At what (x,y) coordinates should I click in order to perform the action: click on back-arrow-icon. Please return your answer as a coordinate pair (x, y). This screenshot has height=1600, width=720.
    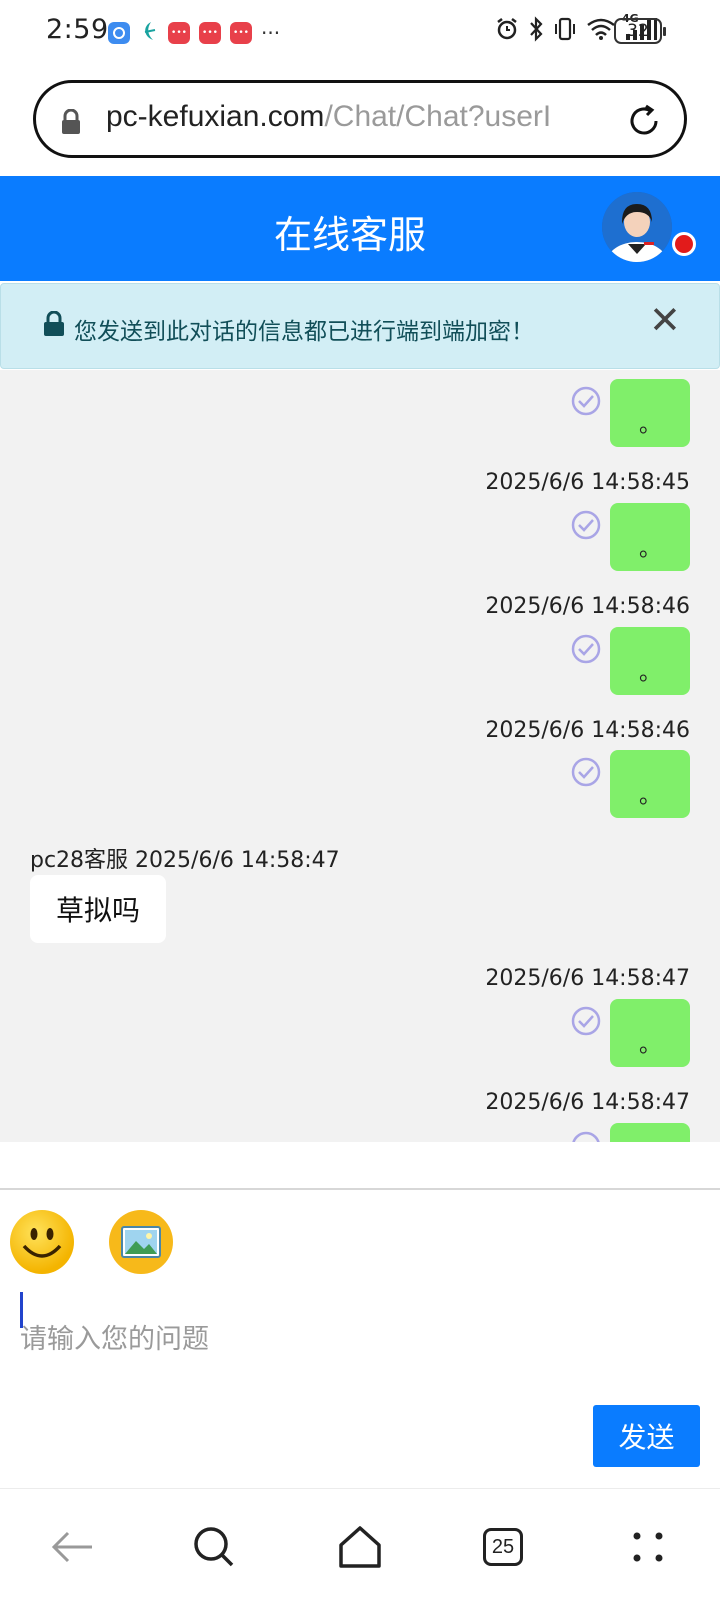
    Looking at the image, I should click on (71, 1547).